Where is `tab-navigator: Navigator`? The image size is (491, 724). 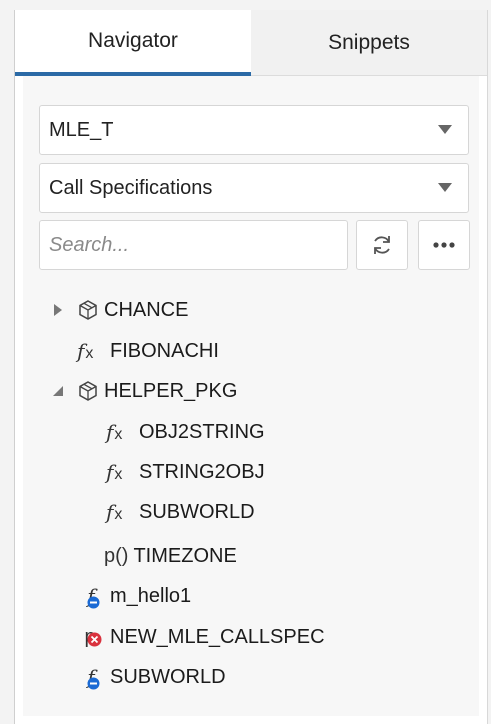 tab-navigator: Navigator is located at coordinates (133, 43).